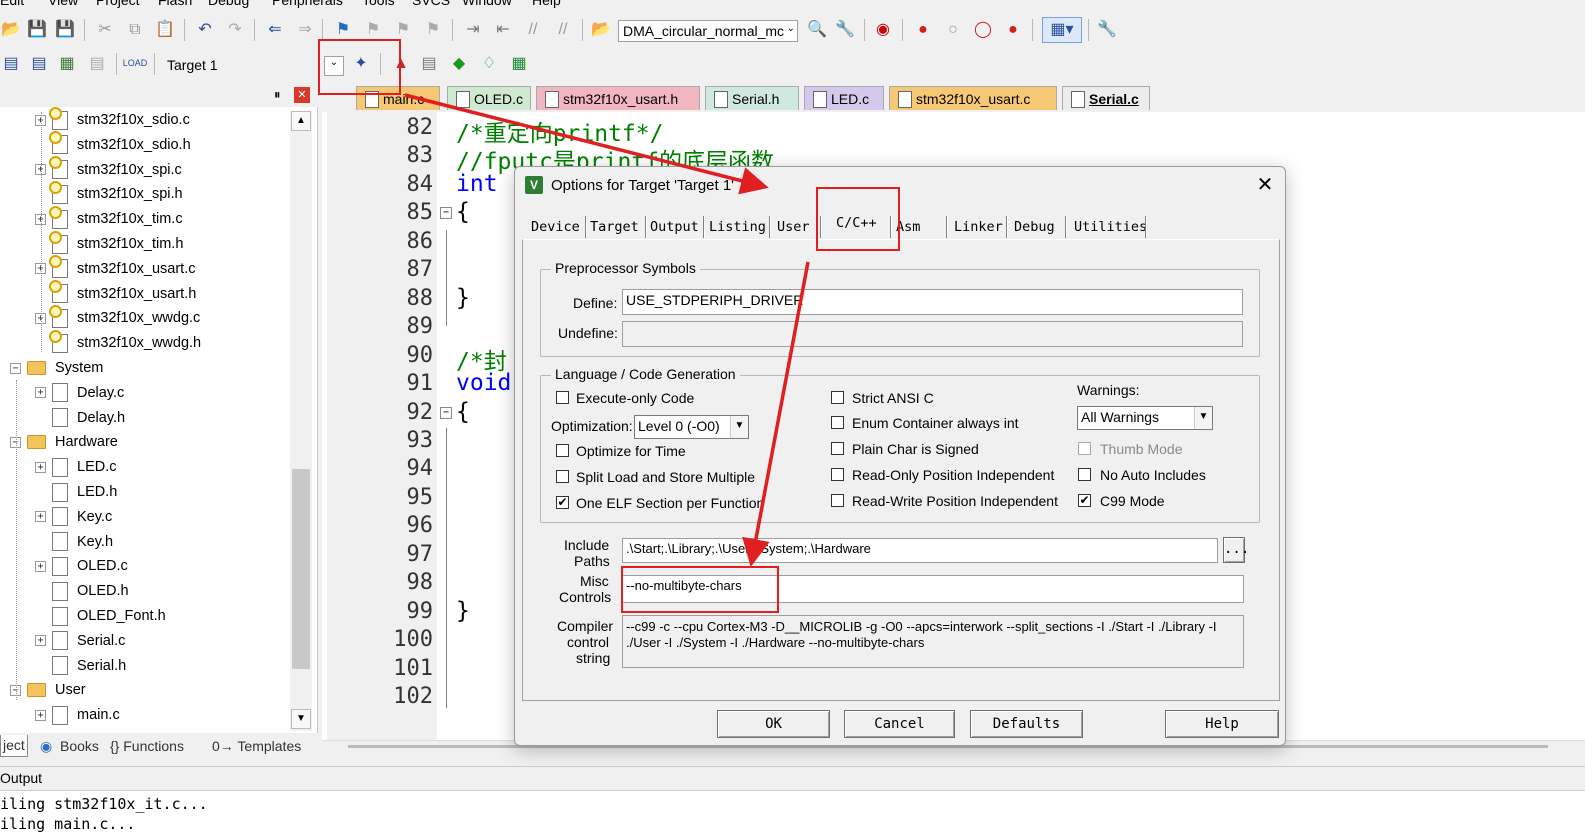  Describe the element at coordinates (403, 30) in the screenshot. I see `bookmark-next-icon: ⚑` at that location.